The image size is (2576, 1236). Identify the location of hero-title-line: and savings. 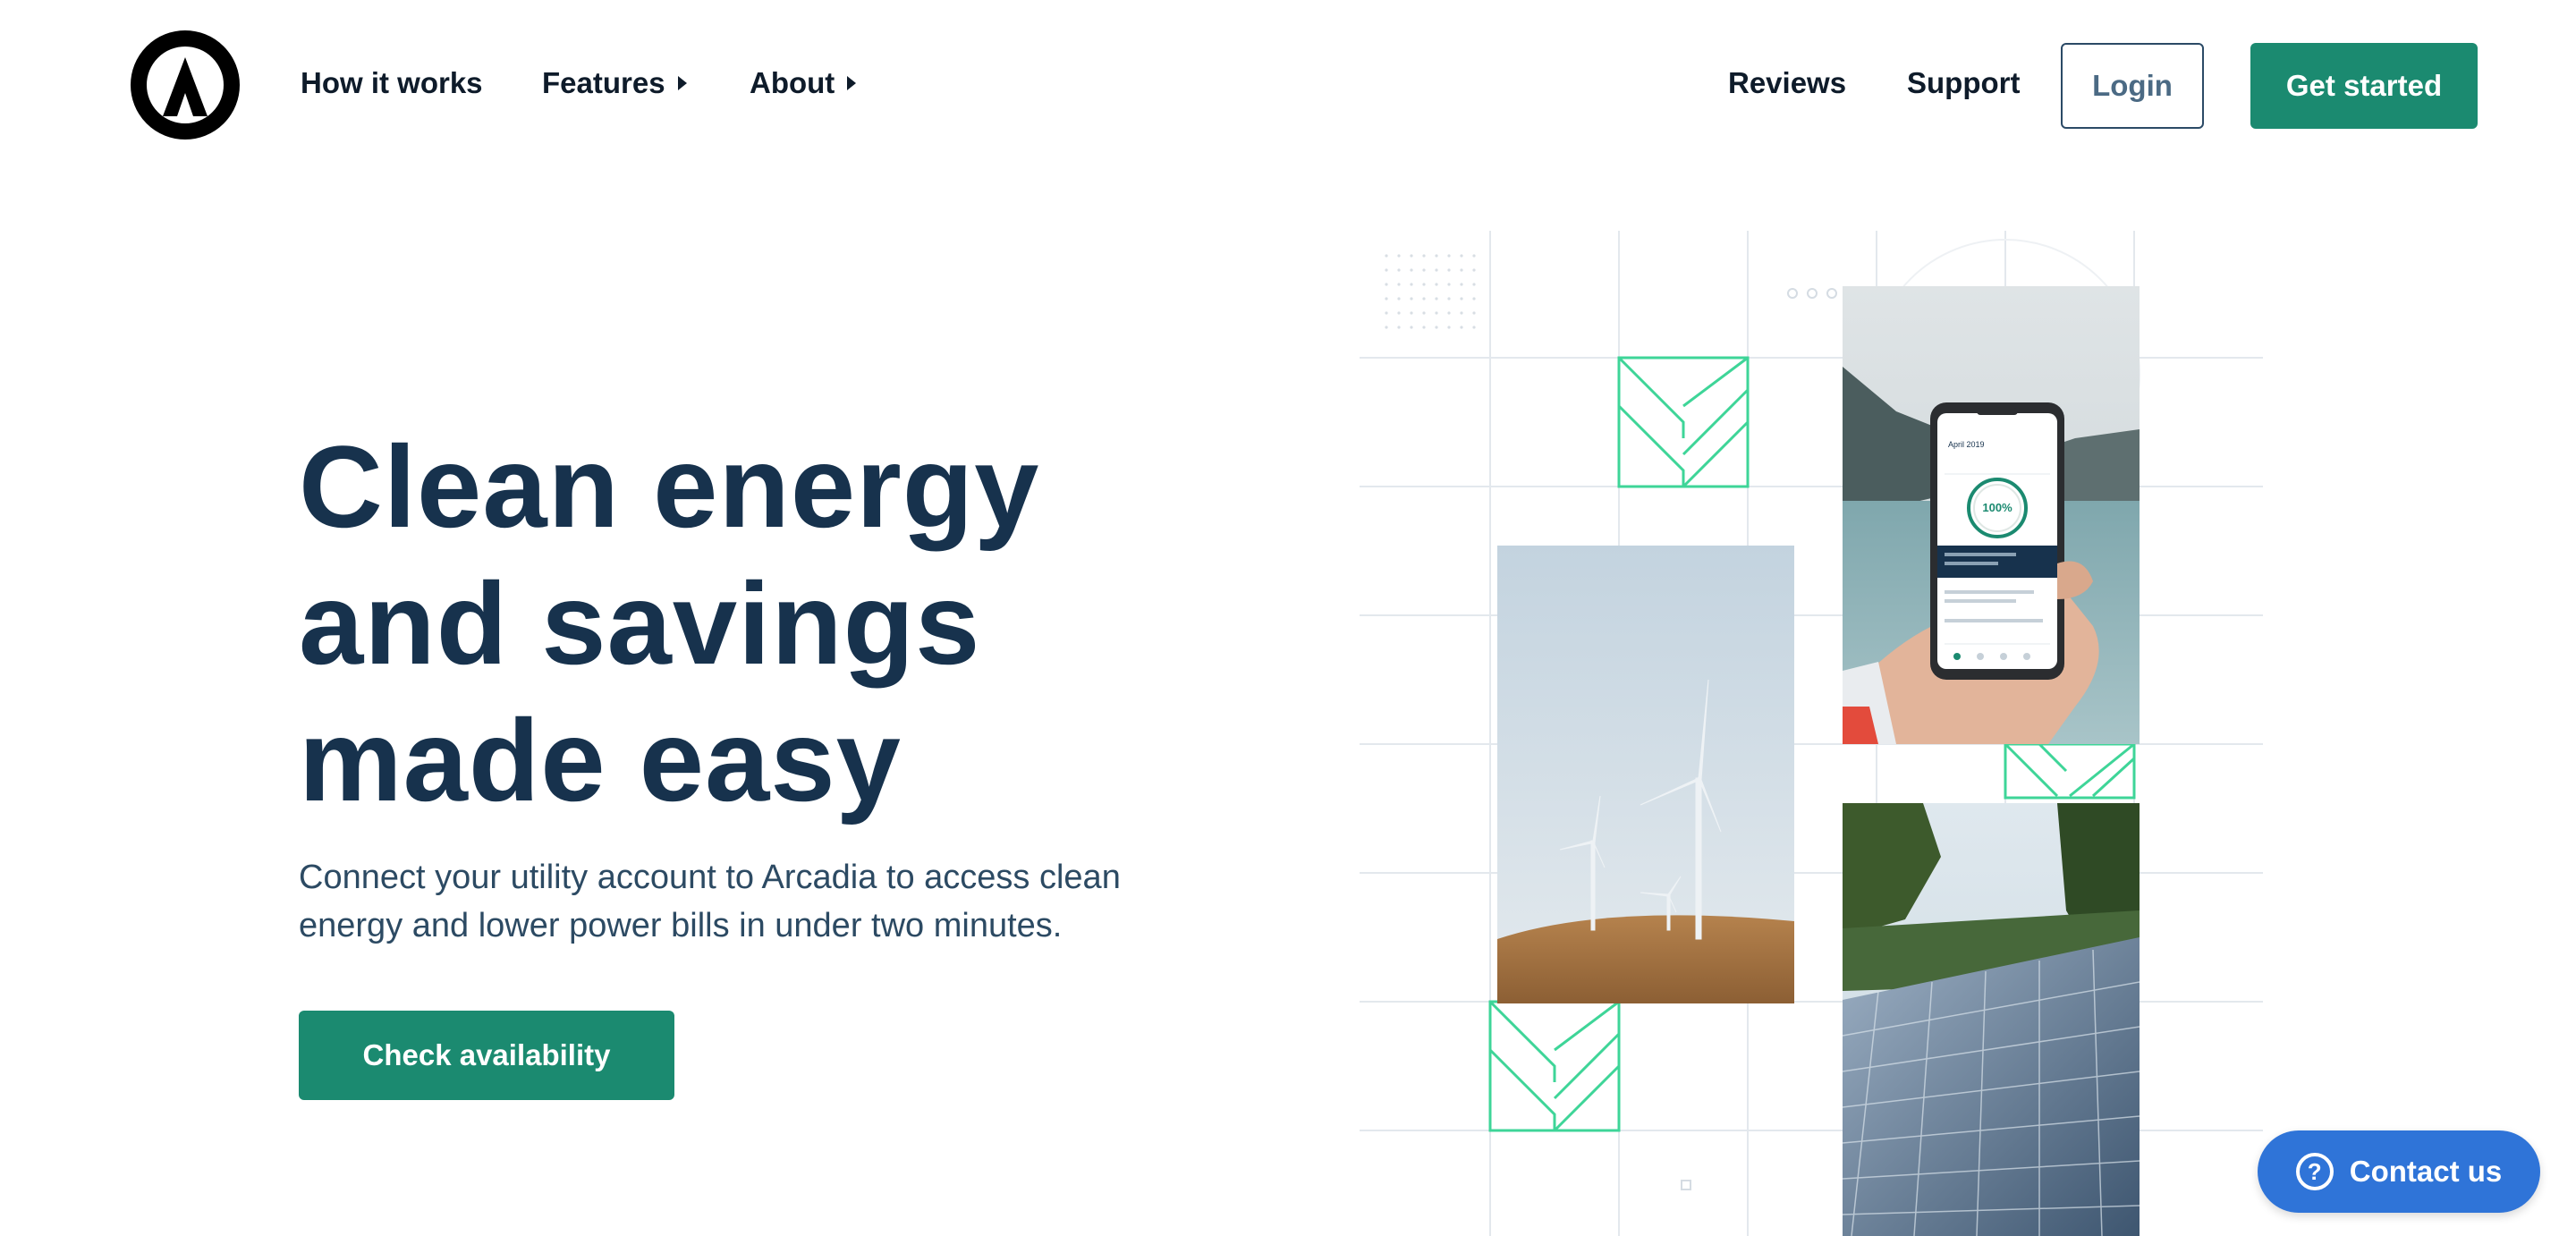
(640, 624).